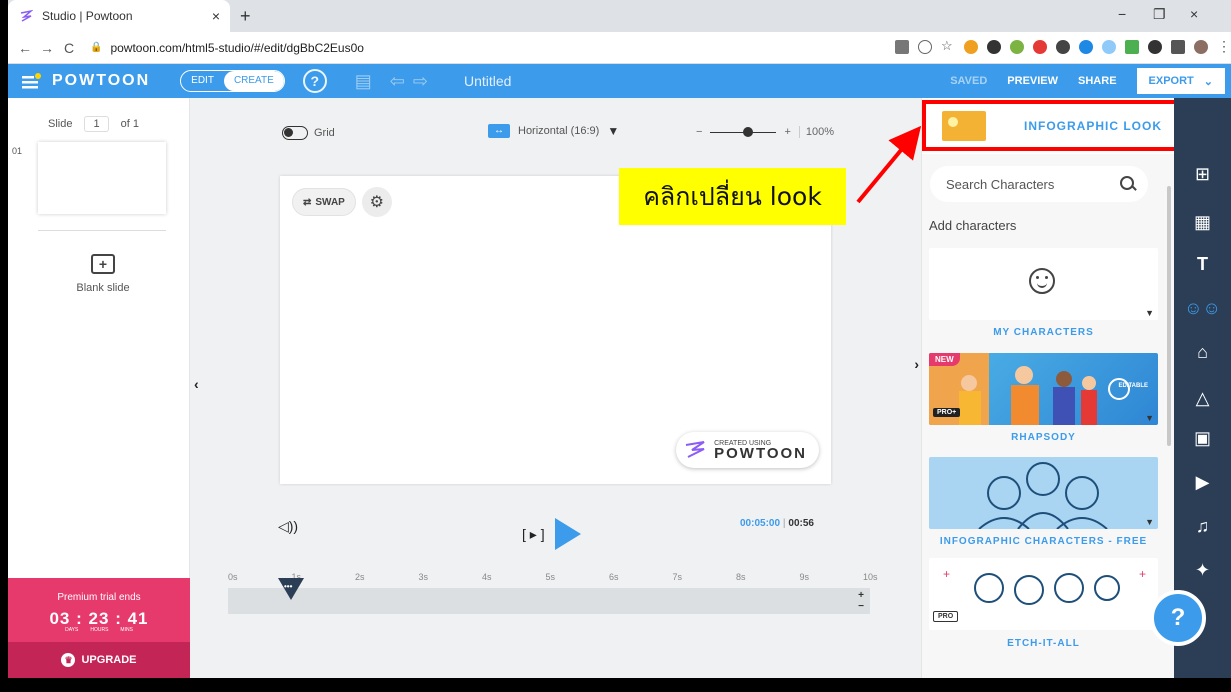  What do you see at coordinates (533, 534) in the screenshot?
I see `play-scene-icon: [ ▸ ]` at bounding box center [533, 534].